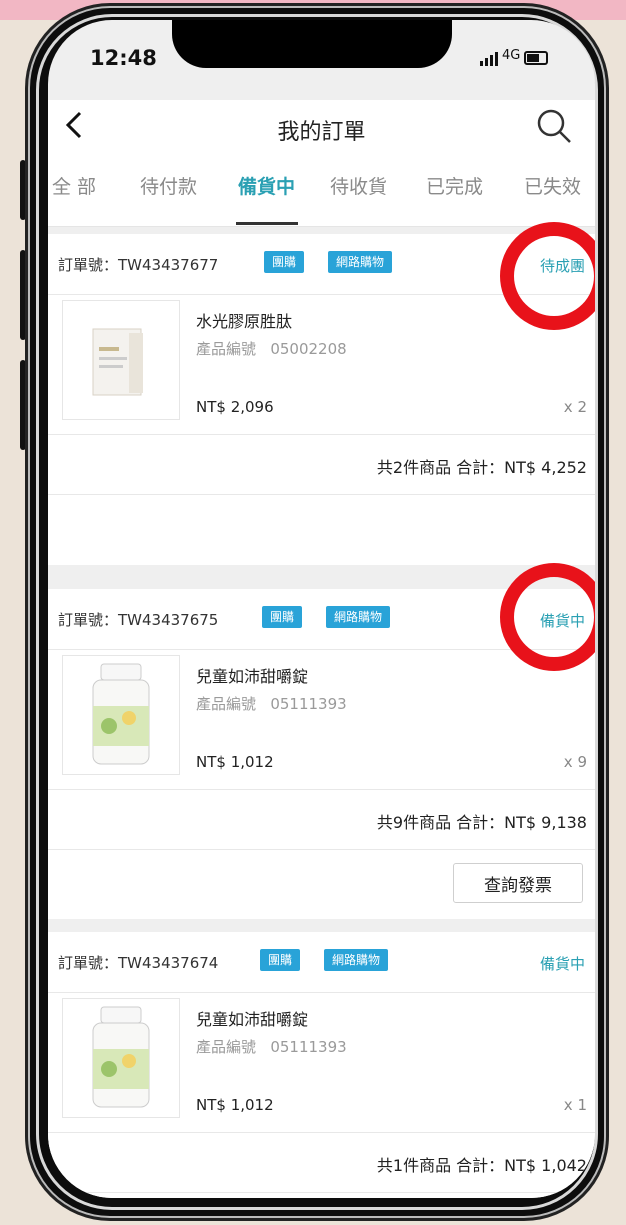  What do you see at coordinates (518, 883) in the screenshot?
I see `query-invoice-button: 查詢發票` at bounding box center [518, 883].